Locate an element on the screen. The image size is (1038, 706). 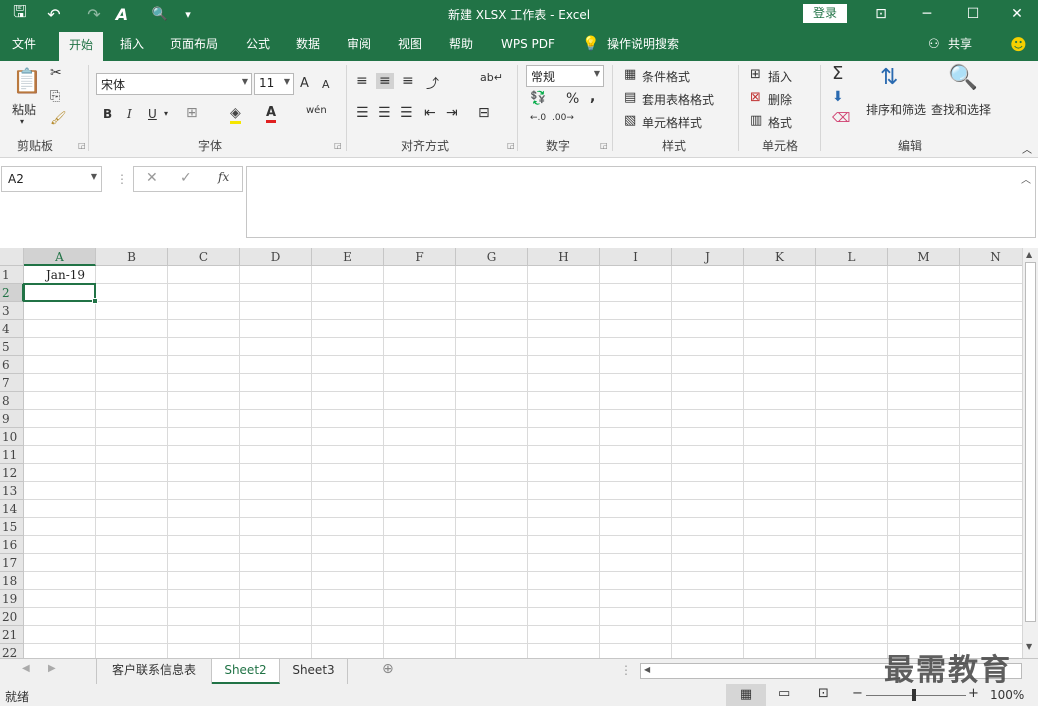
column-header-m: M is located at coordinates (924, 257).